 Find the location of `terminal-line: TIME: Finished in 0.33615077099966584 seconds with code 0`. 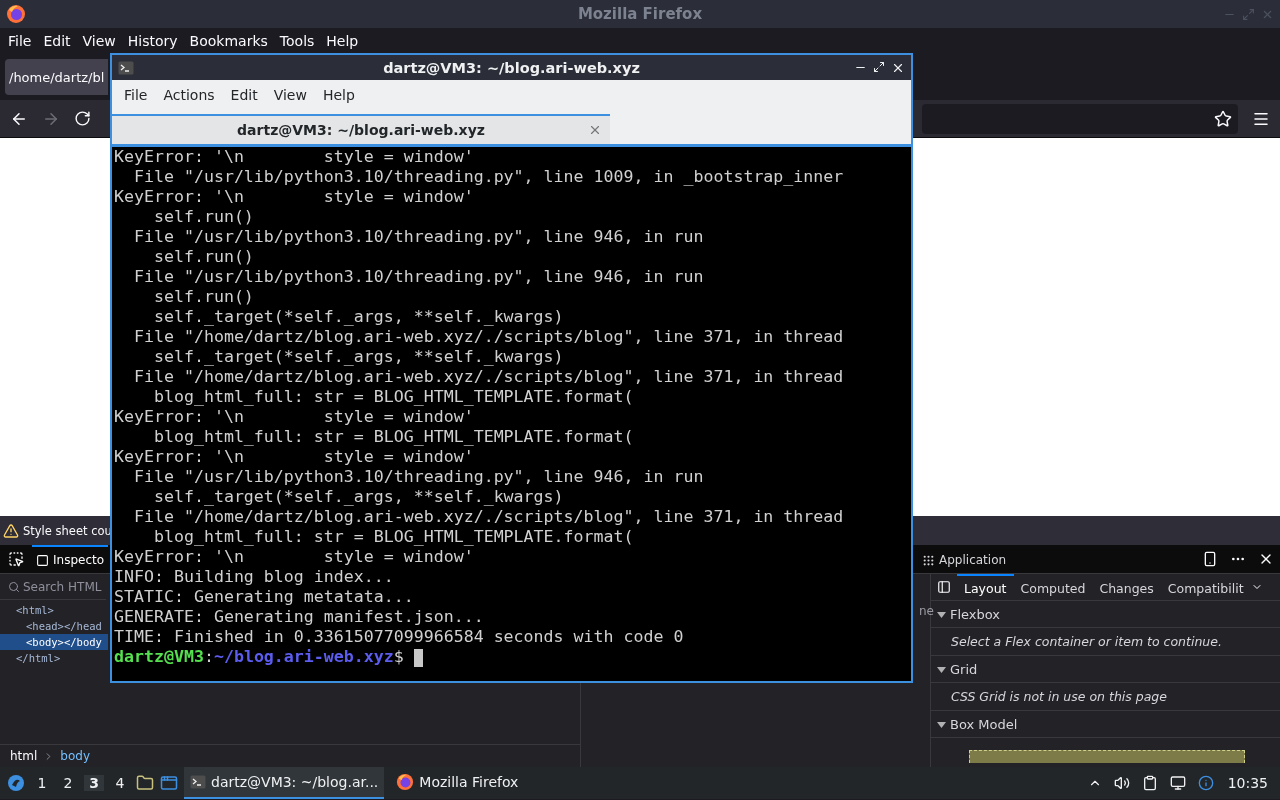

terminal-line: TIME: Finished in 0.33615077099966584 seconds with code 0 is located at coordinates (399, 637).